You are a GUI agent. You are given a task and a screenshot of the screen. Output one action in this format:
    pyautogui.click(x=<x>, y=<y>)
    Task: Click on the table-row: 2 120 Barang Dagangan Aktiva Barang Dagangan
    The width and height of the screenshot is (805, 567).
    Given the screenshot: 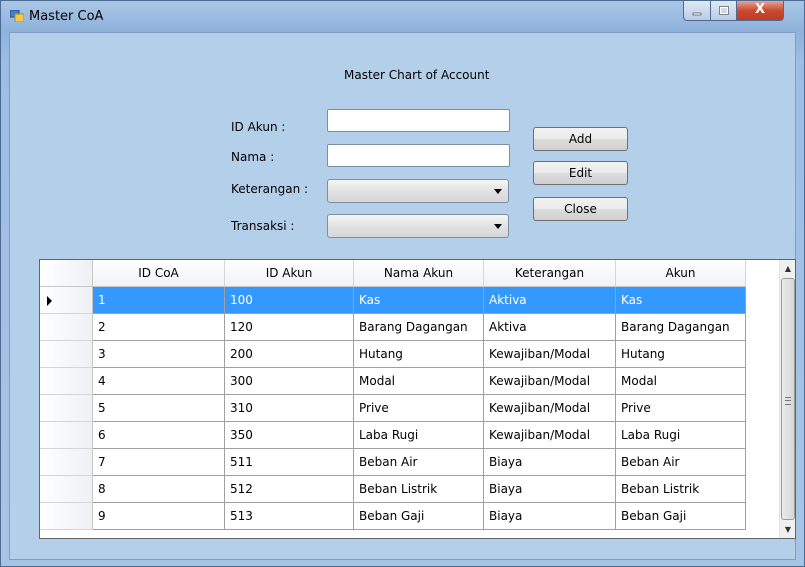 What is the action you would take?
    pyautogui.click(x=436, y=327)
    